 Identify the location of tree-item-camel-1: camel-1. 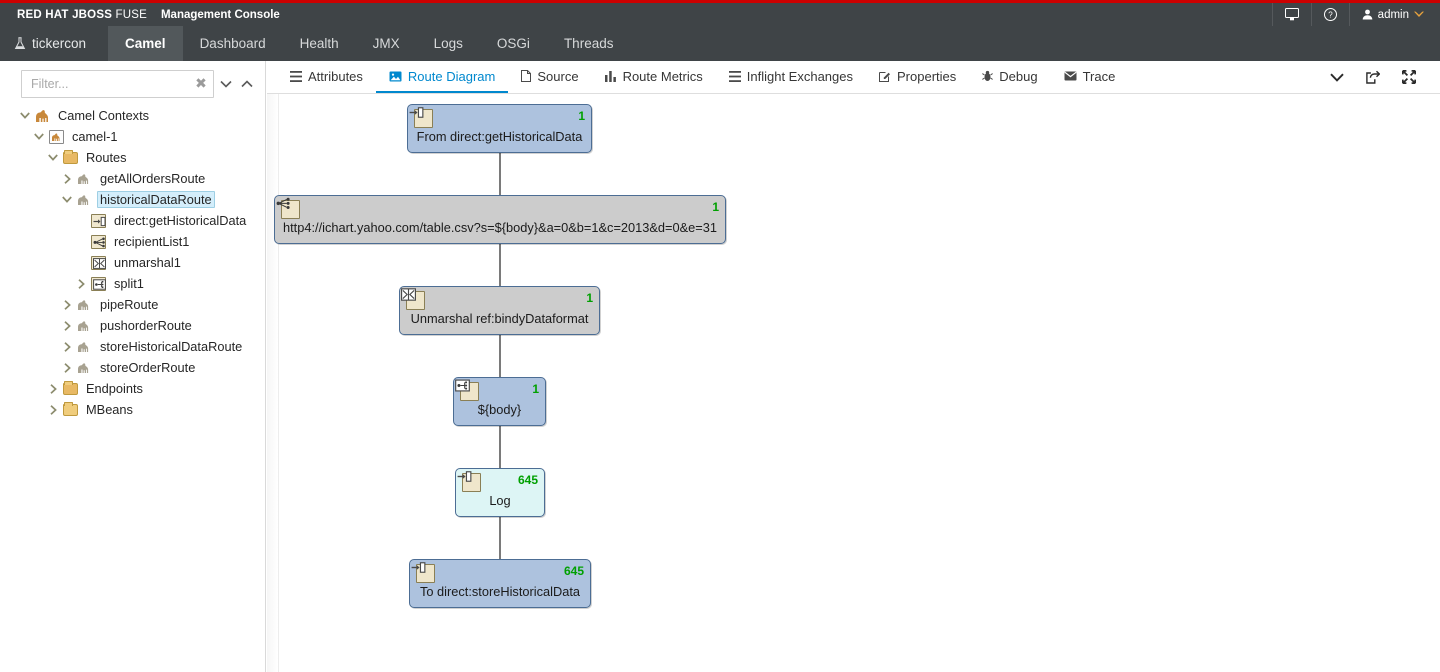
(132, 136).